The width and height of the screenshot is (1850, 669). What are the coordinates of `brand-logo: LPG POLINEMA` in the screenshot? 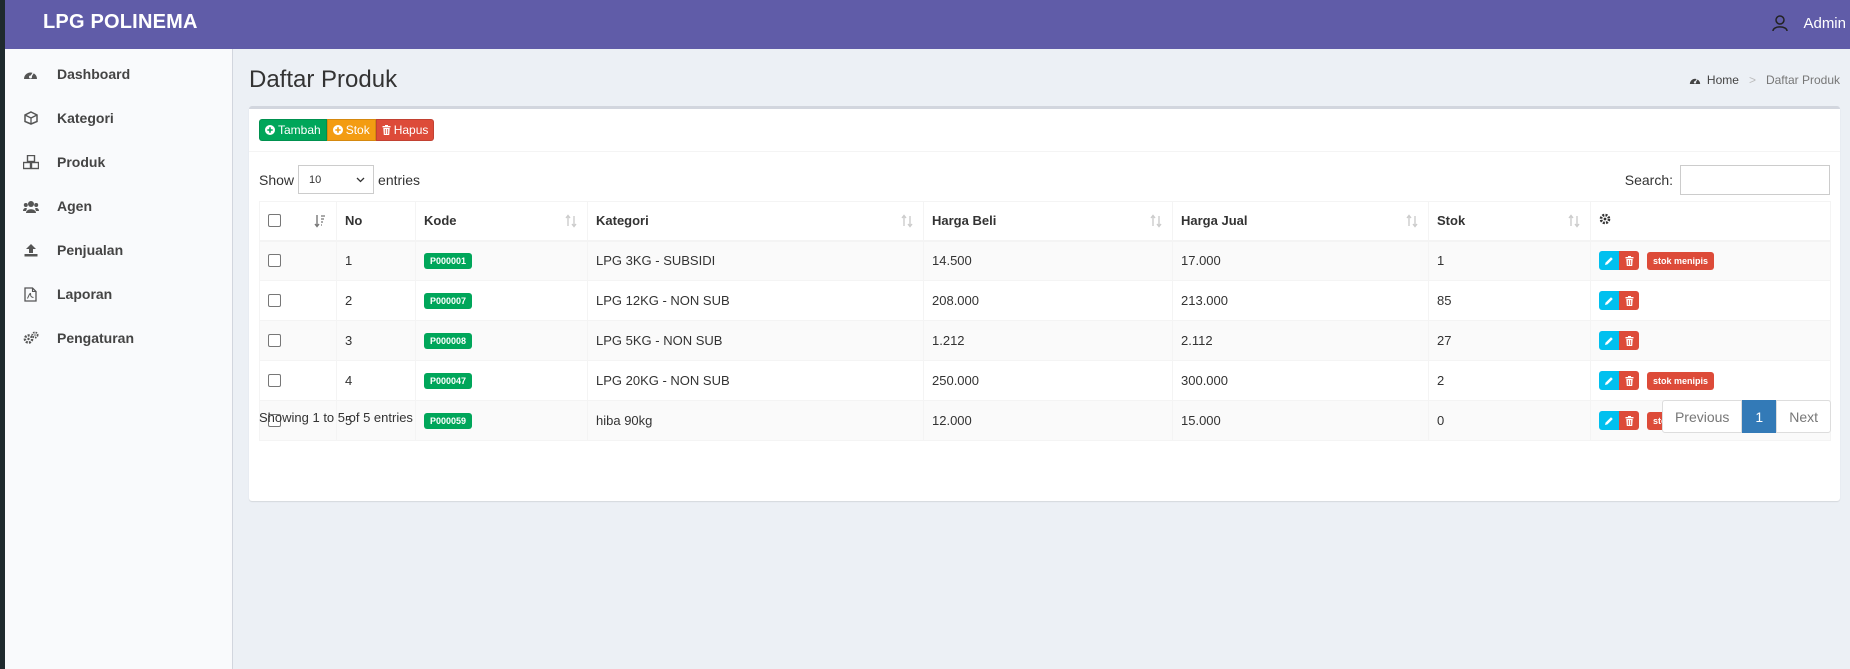 It's located at (120, 22).